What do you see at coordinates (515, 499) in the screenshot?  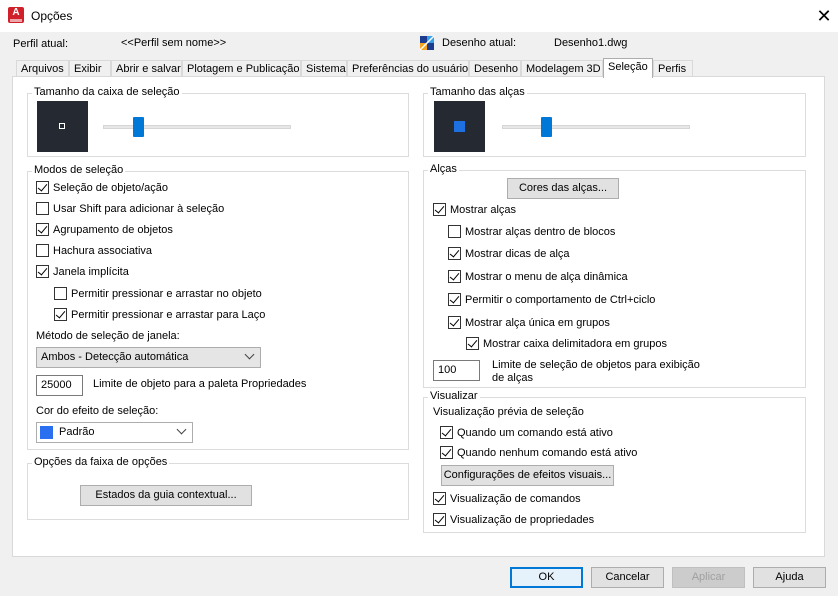 I see `checkbox-label: Visualização de comandos` at bounding box center [515, 499].